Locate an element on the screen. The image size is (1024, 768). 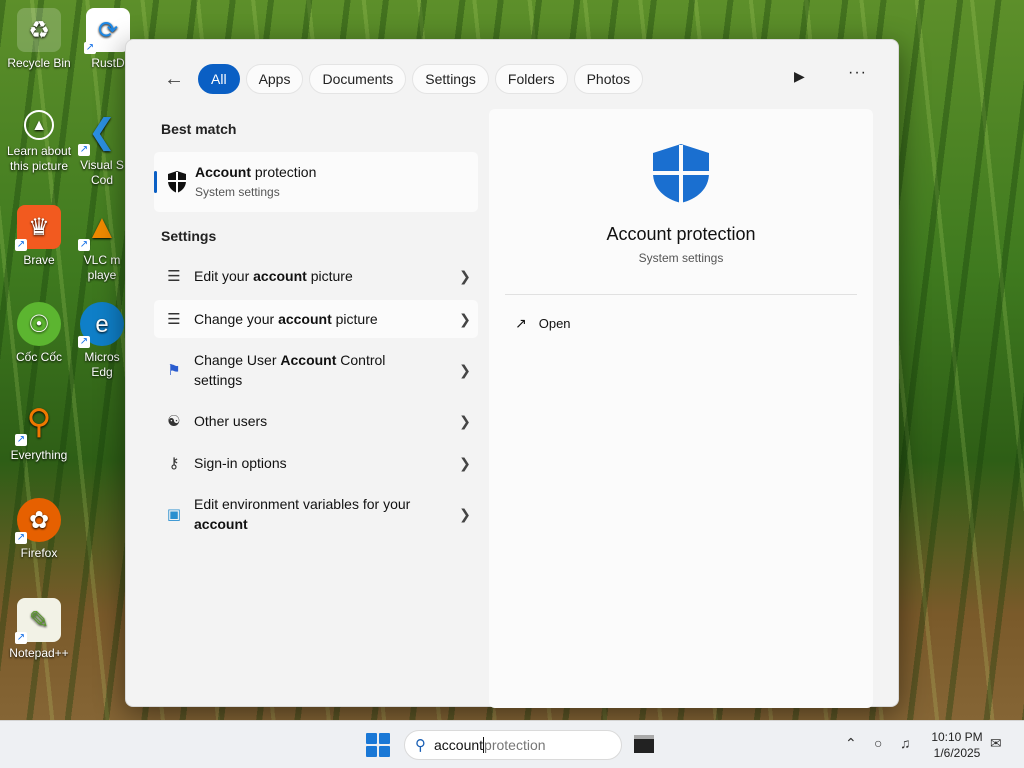
desktop-icon-recycle-bin: ♻ Recycle Bin is located at coordinates (39, 39).